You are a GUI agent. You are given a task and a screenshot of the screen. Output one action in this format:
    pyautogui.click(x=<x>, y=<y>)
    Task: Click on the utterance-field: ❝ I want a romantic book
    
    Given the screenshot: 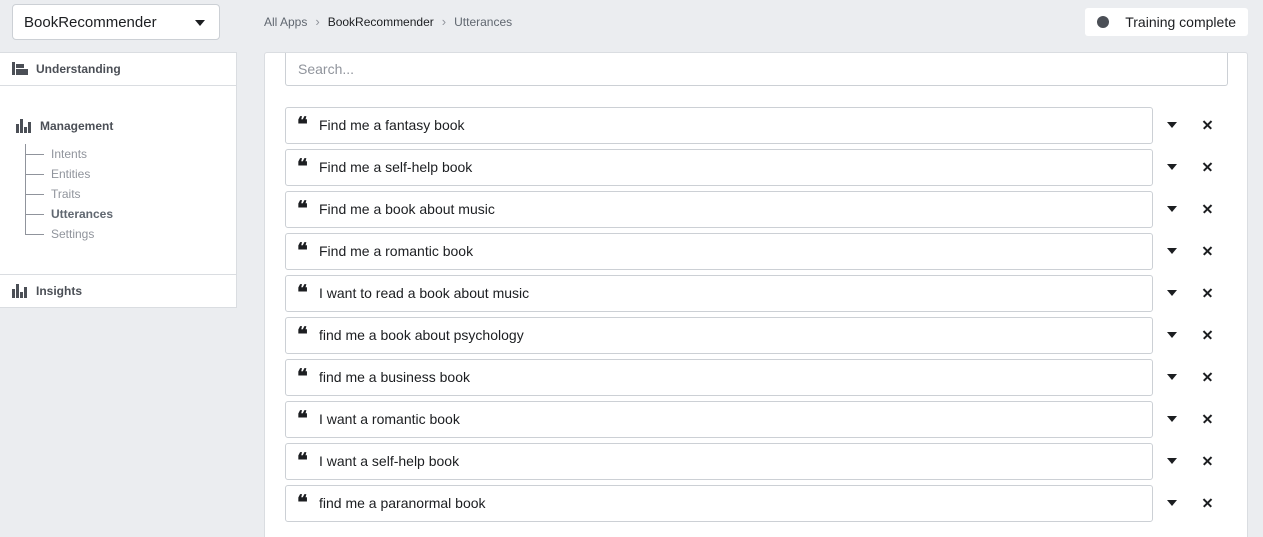 What is the action you would take?
    pyautogui.click(x=719, y=419)
    